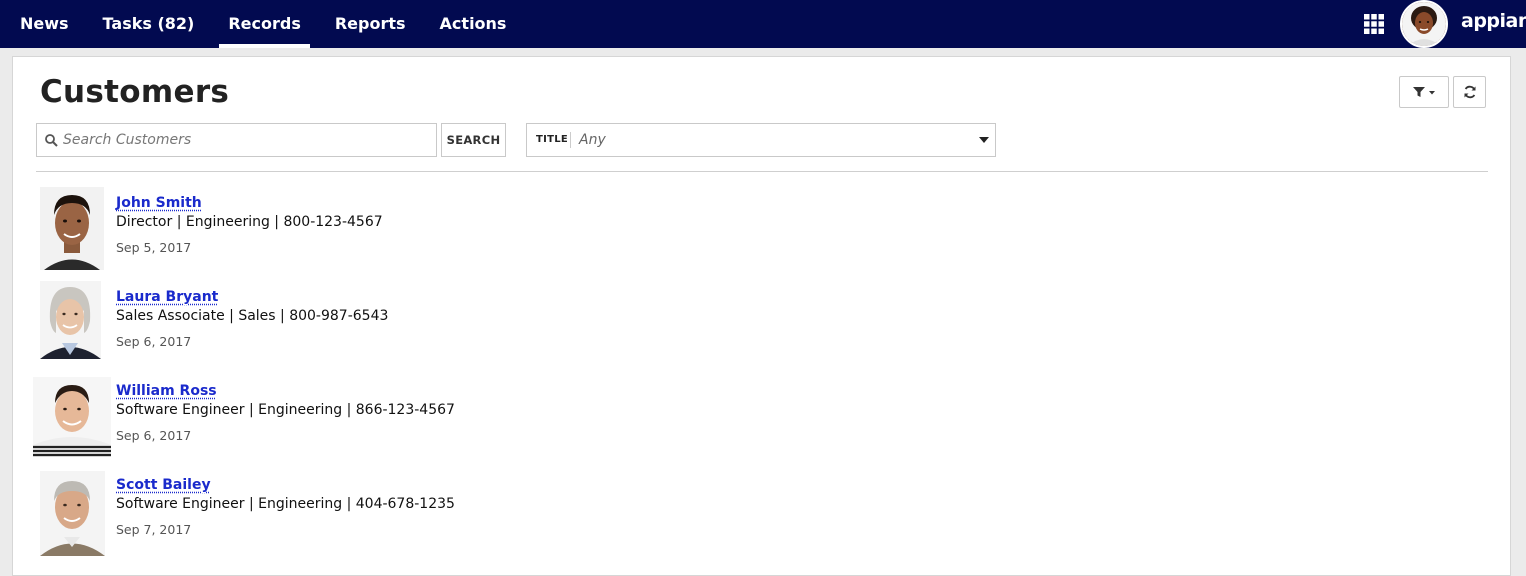 This screenshot has height=576, width=1526. What do you see at coordinates (570, 140) in the screenshot?
I see `filter-separator` at bounding box center [570, 140].